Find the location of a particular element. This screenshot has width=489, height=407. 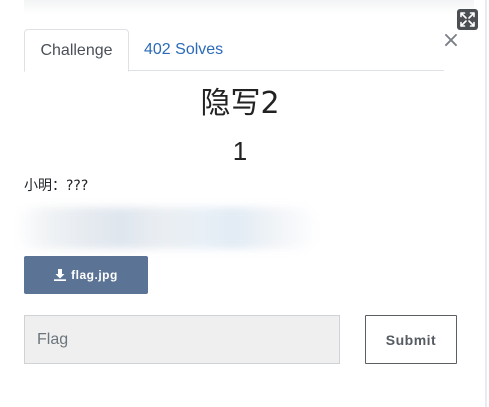

challenge-name: 隐写2 is located at coordinates (240, 103).